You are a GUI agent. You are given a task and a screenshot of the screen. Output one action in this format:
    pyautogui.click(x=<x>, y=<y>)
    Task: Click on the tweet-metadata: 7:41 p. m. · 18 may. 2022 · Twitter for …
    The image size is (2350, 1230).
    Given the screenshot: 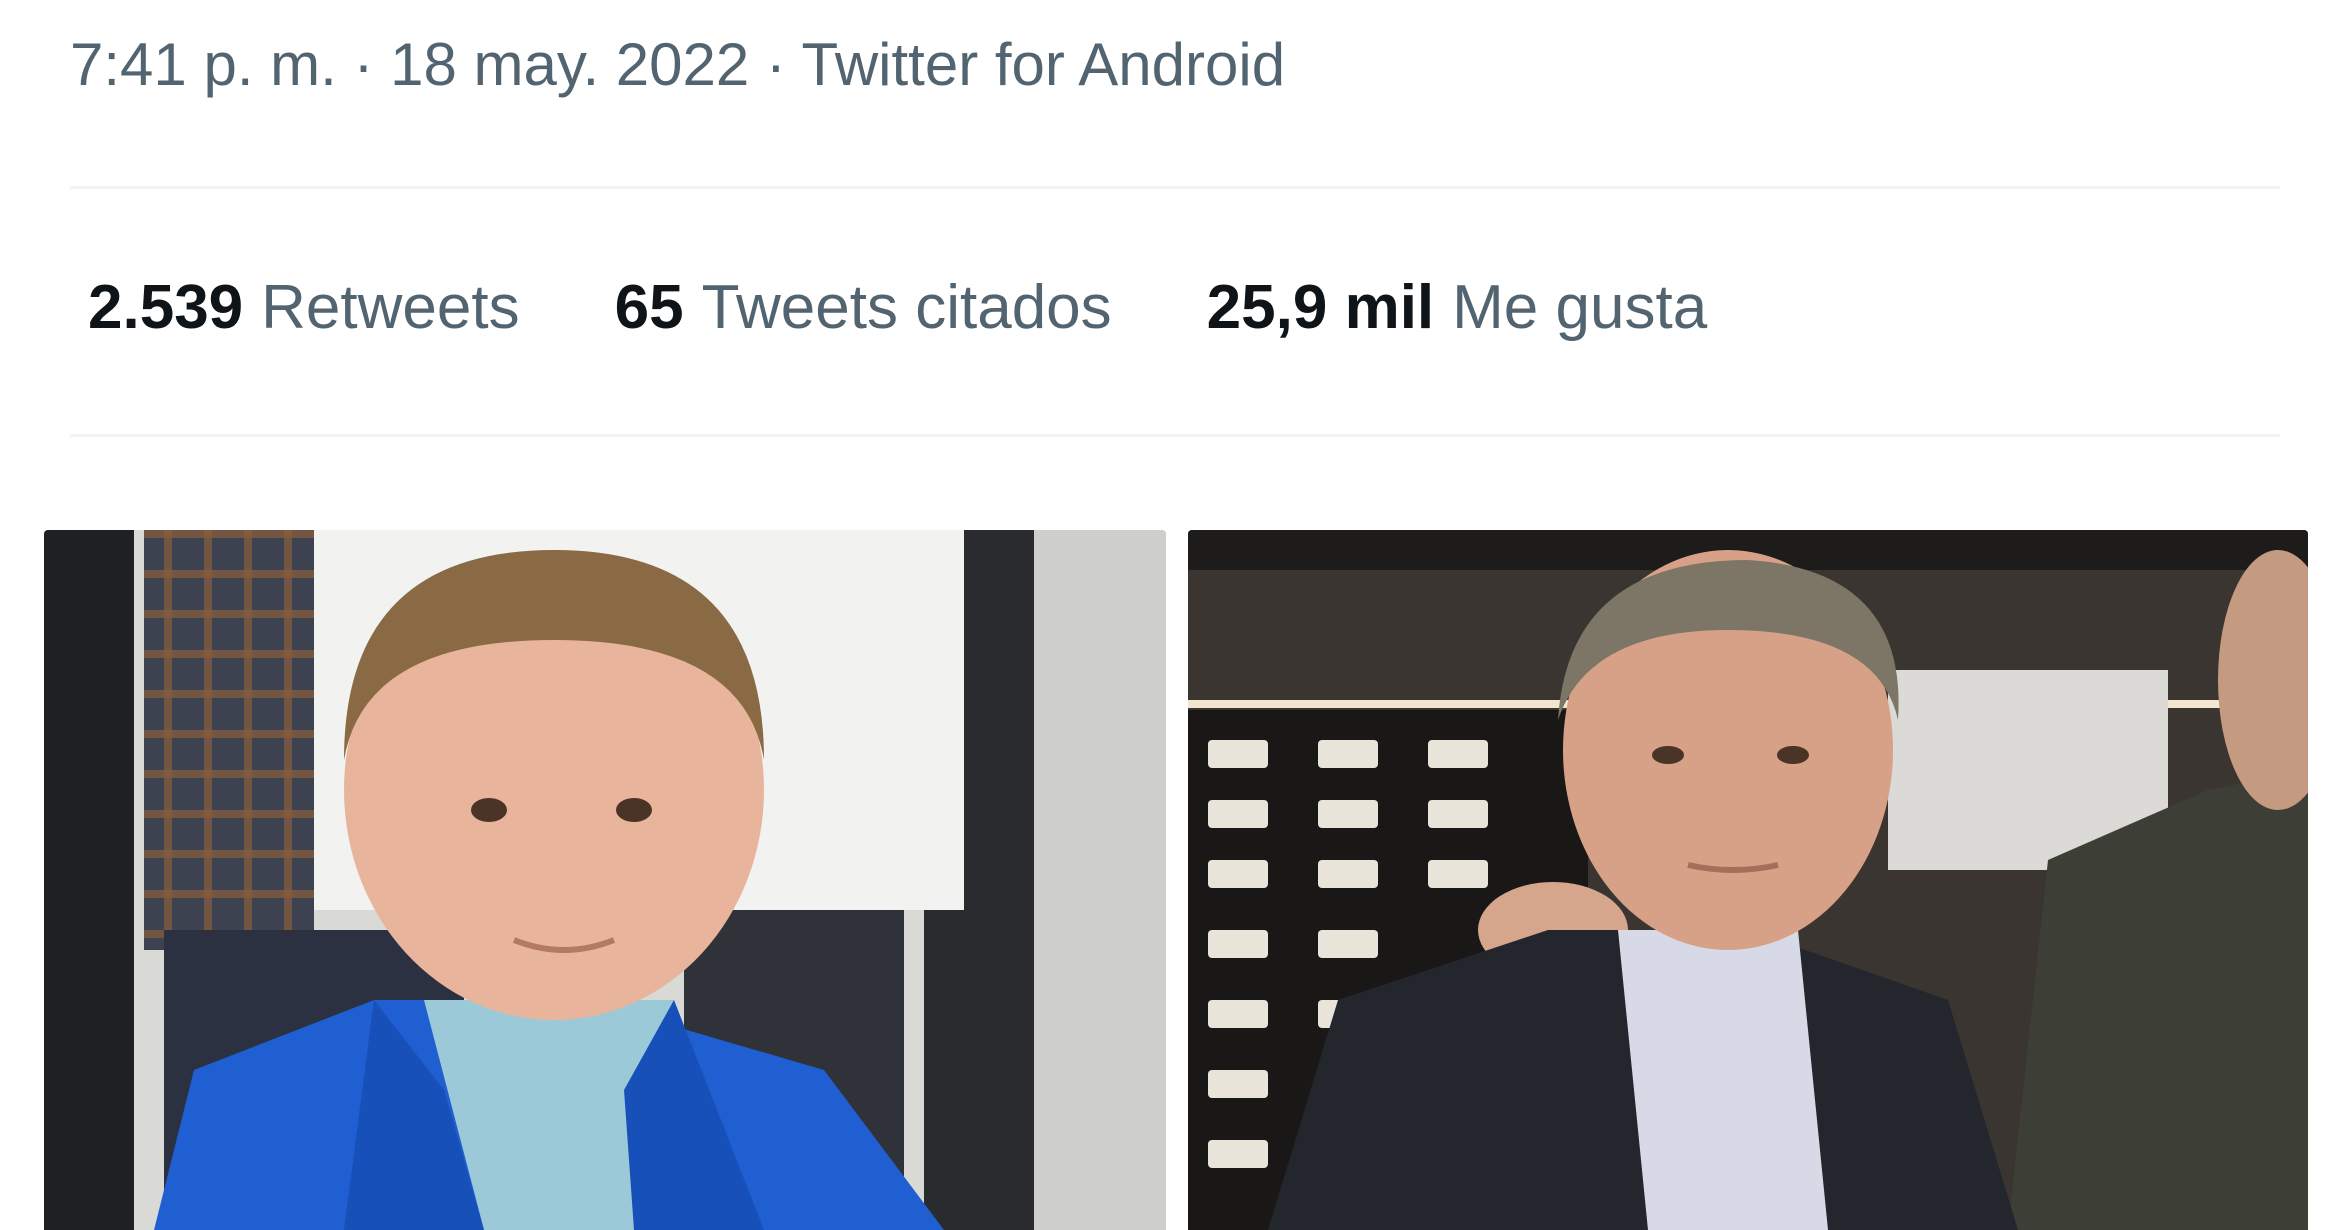 What is the action you would take?
    pyautogui.click(x=677, y=64)
    